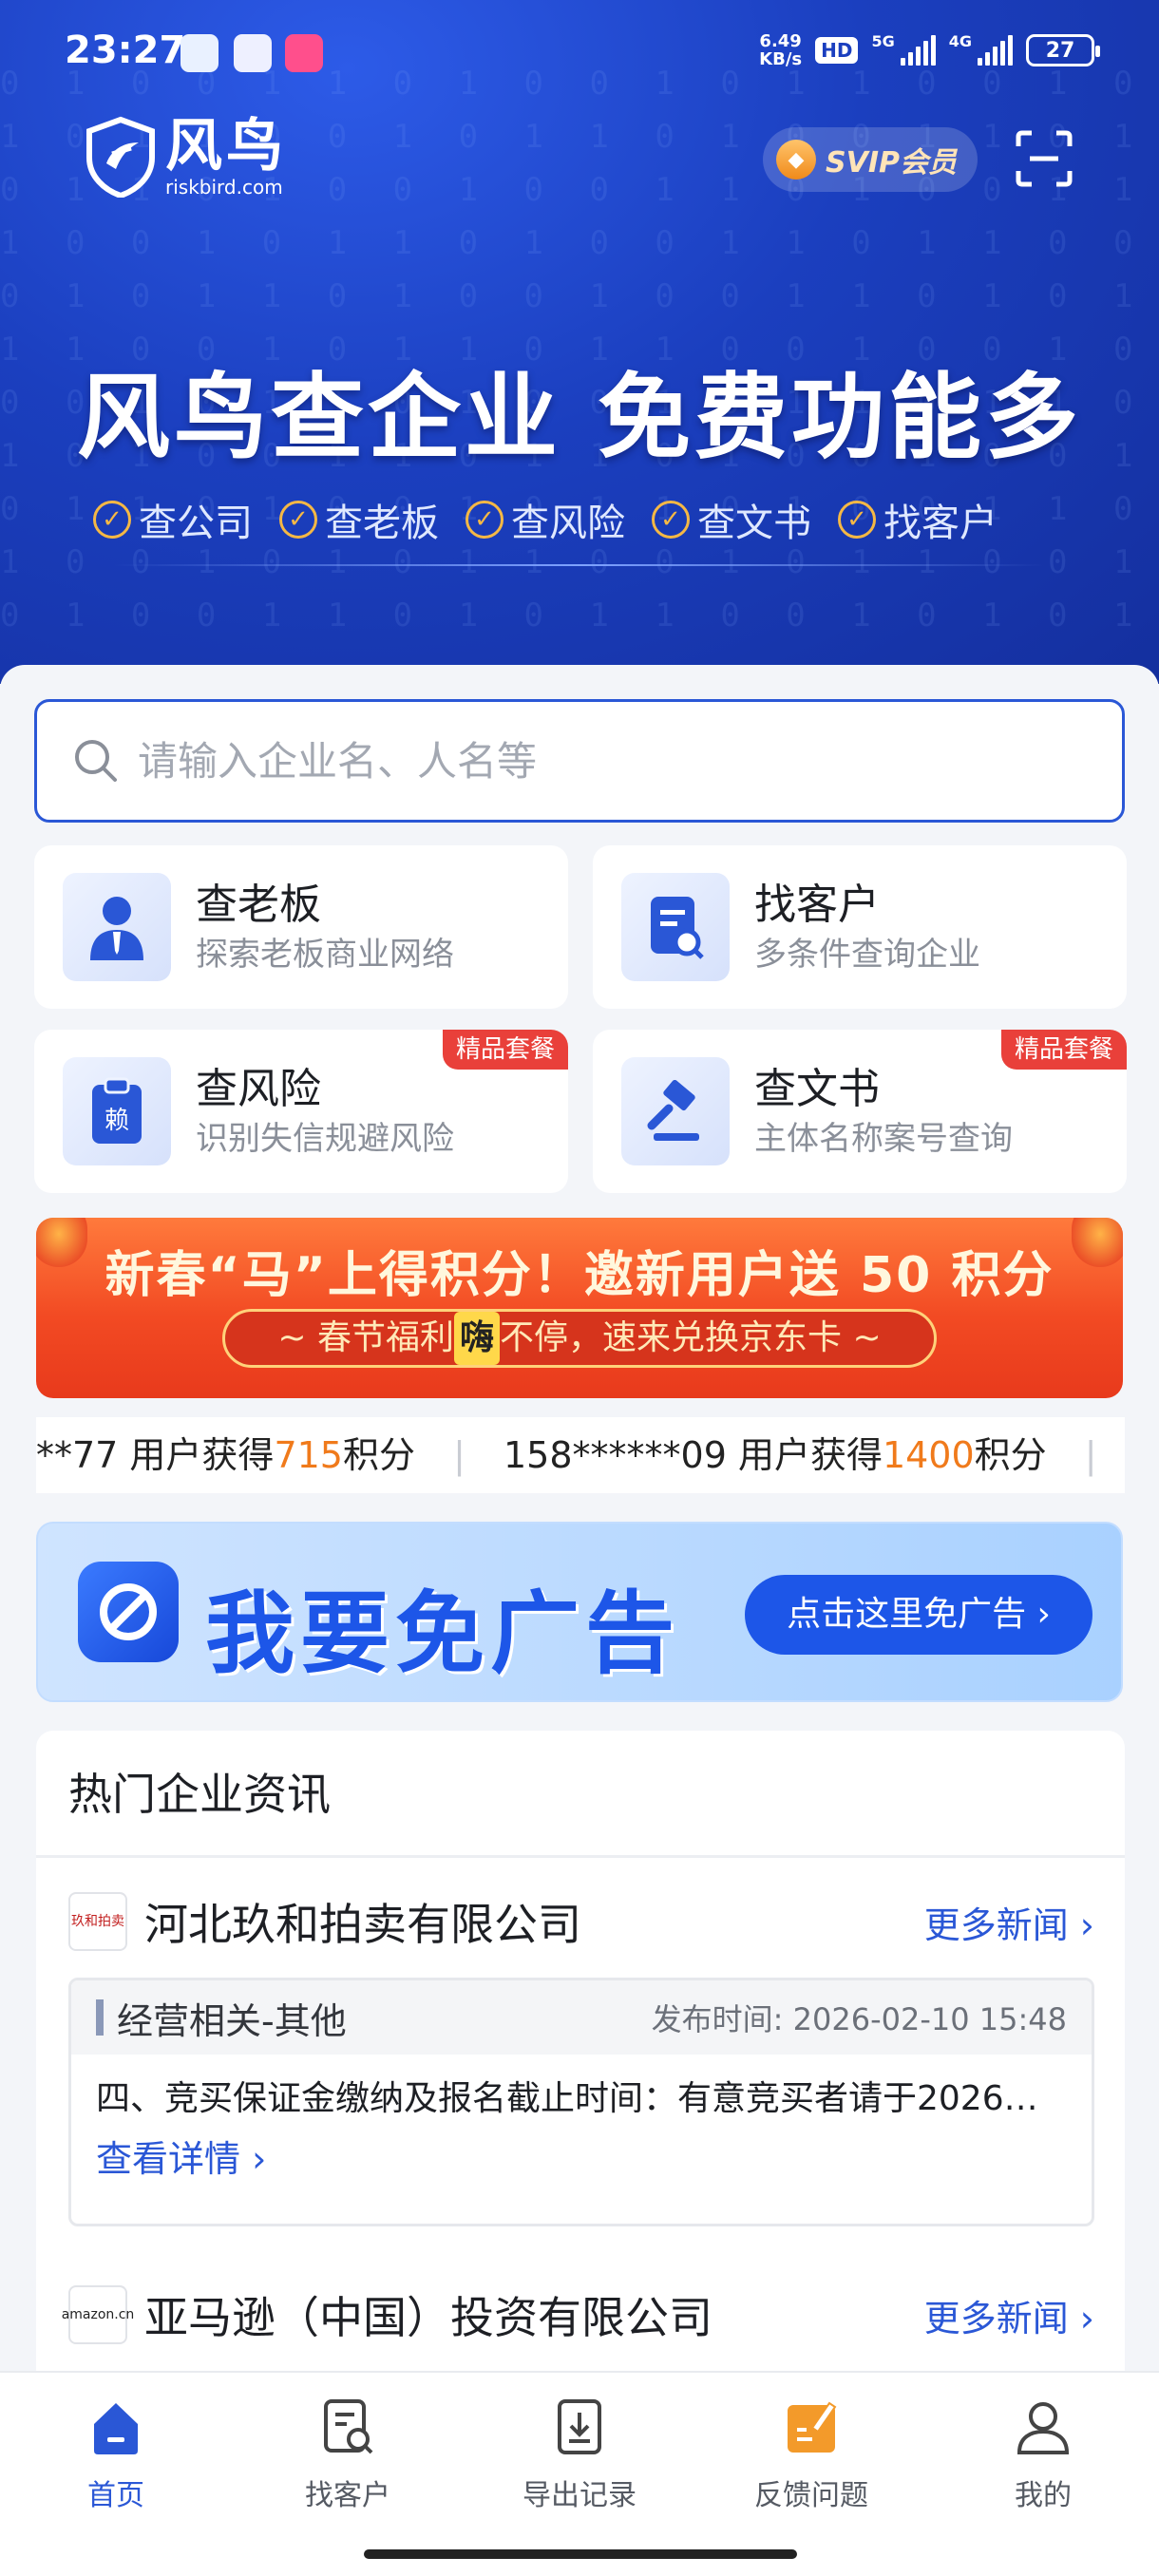 The height and width of the screenshot is (2576, 1159). What do you see at coordinates (117, 927) in the screenshot?
I see `boss-icon` at bounding box center [117, 927].